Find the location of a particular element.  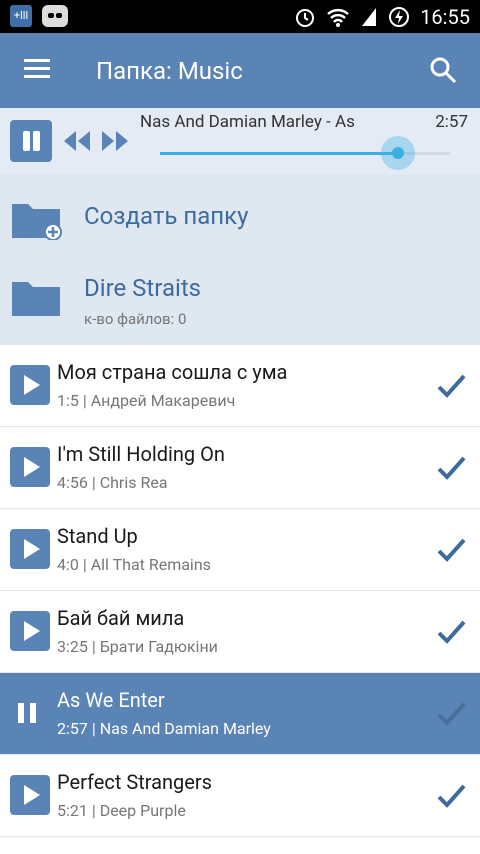

cat-notification-icon is located at coordinates (55, 16).